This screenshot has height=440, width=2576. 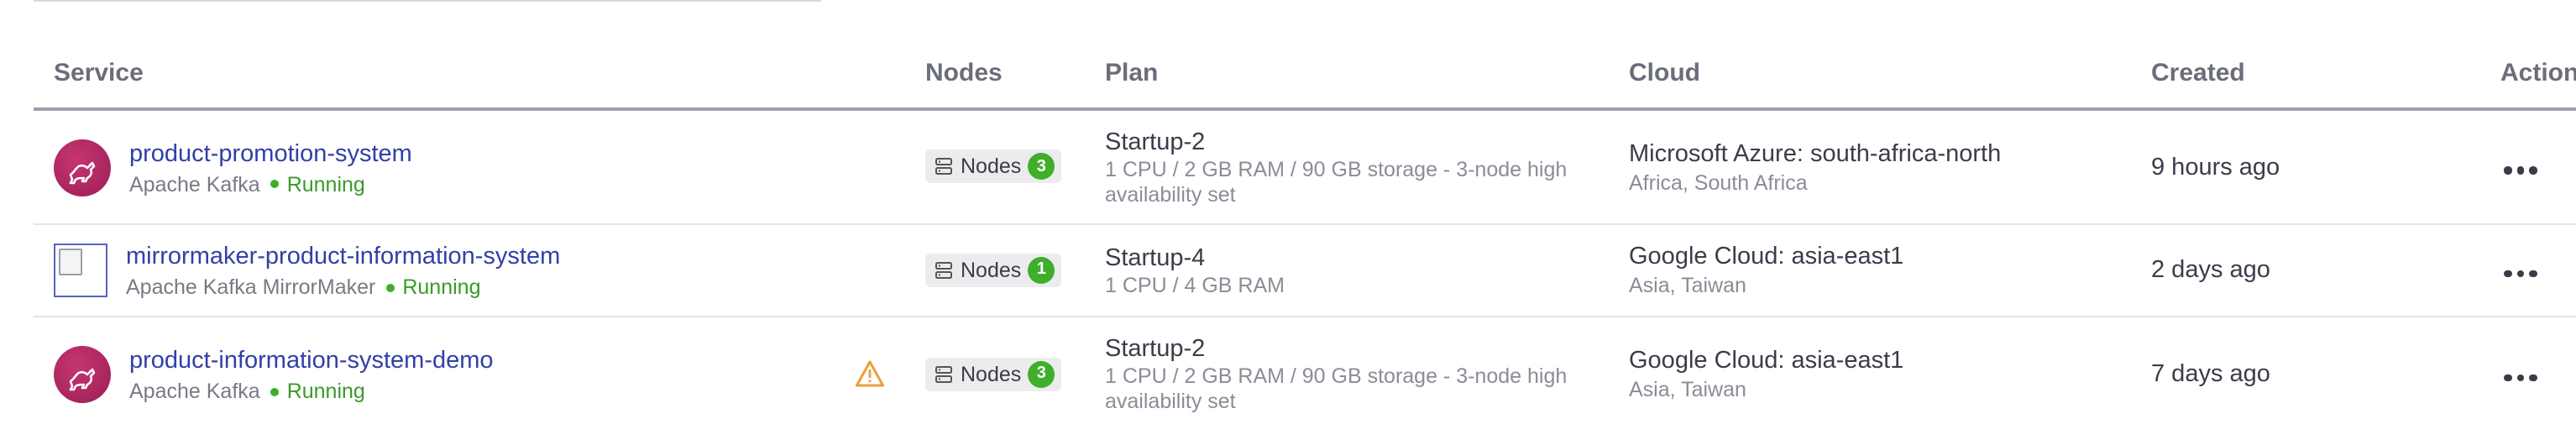 What do you see at coordinates (2305, 167) in the screenshot?
I see `created-cell: 9 hours ago` at bounding box center [2305, 167].